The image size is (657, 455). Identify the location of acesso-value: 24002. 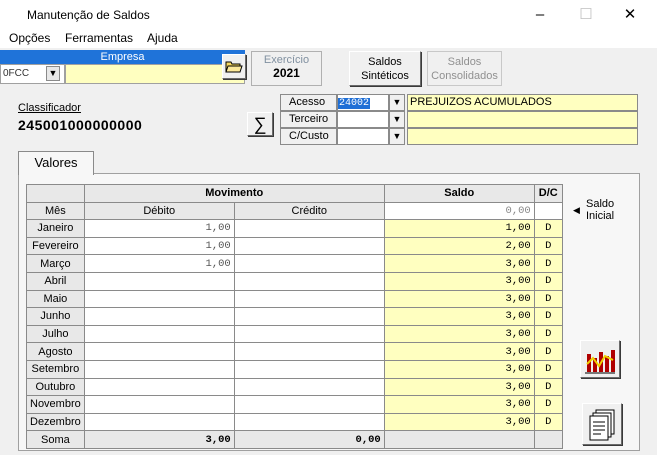
(354, 103).